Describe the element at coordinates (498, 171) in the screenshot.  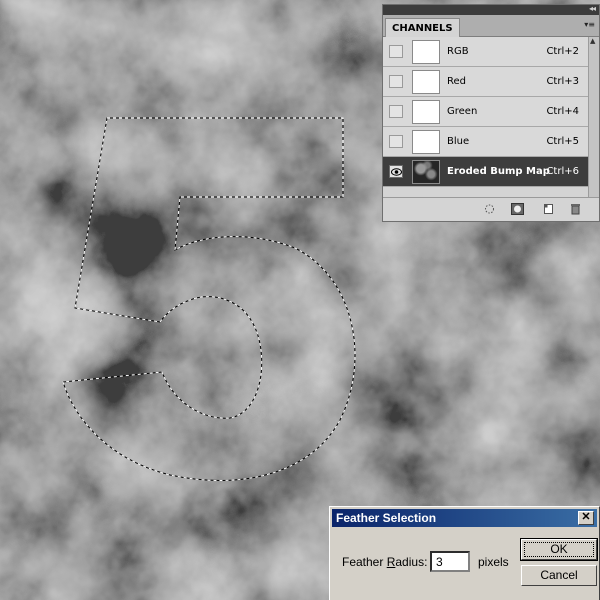
I see `channel-name: Eroded Bump Map` at that location.